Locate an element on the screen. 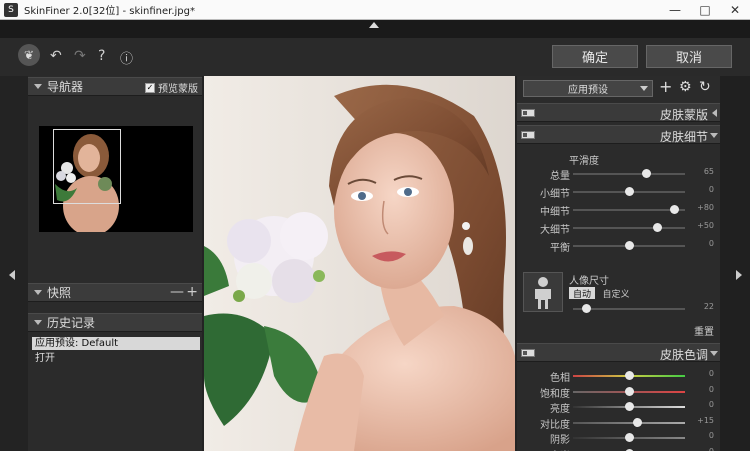 Image resolution: width=750 pixels, height=451 pixels. slider-label: 小细节 is located at coordinates (555, 194).